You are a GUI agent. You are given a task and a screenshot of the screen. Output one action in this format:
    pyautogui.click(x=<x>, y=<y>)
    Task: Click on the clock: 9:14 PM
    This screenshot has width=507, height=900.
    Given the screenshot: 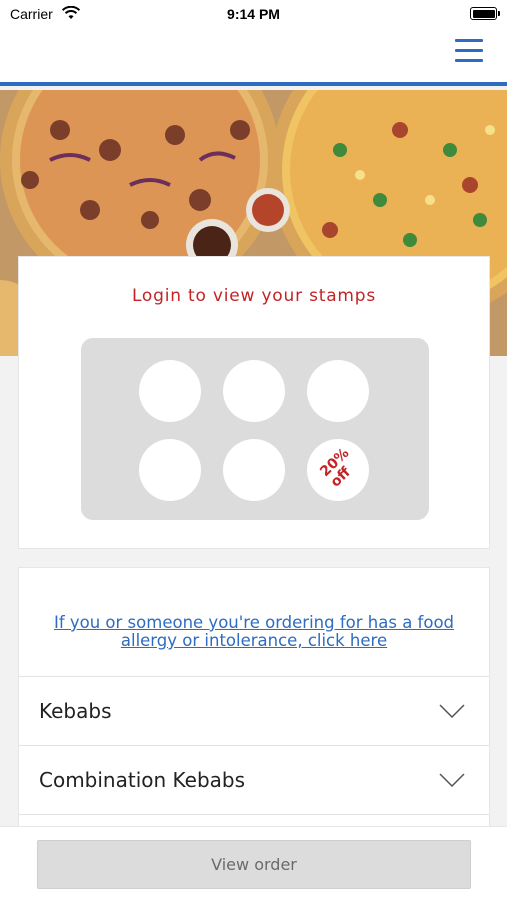 What is the action you would take?
    pyautogui.click(x=253, y=14)
    